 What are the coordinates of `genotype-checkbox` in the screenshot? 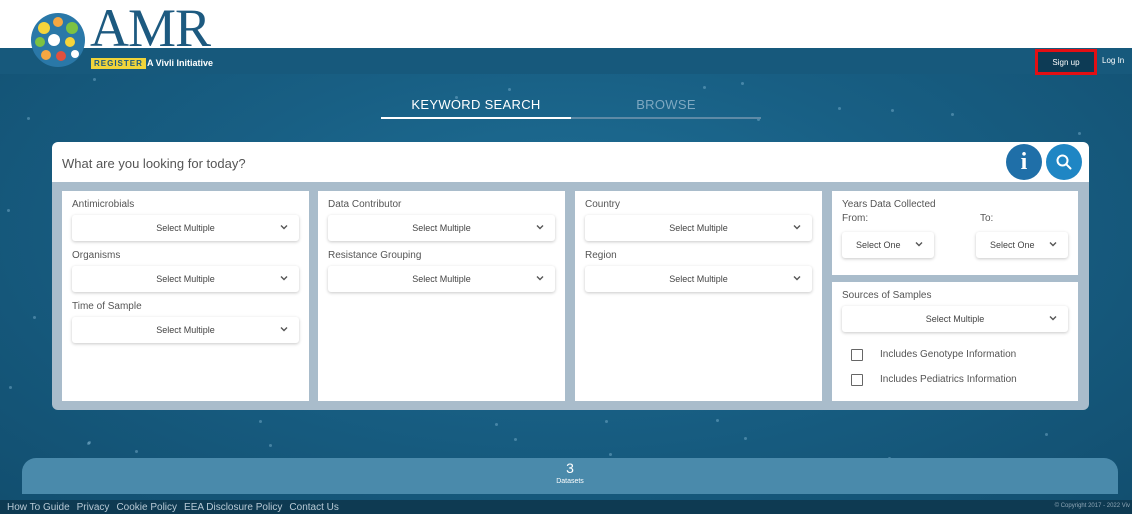 It's located at (857, 355).